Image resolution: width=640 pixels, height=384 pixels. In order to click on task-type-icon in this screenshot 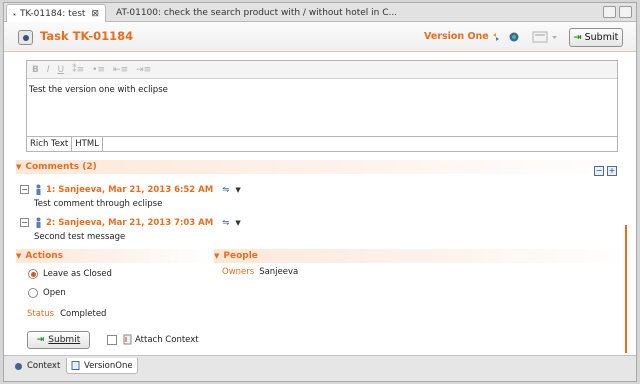, I will do `click(25, 37)`.